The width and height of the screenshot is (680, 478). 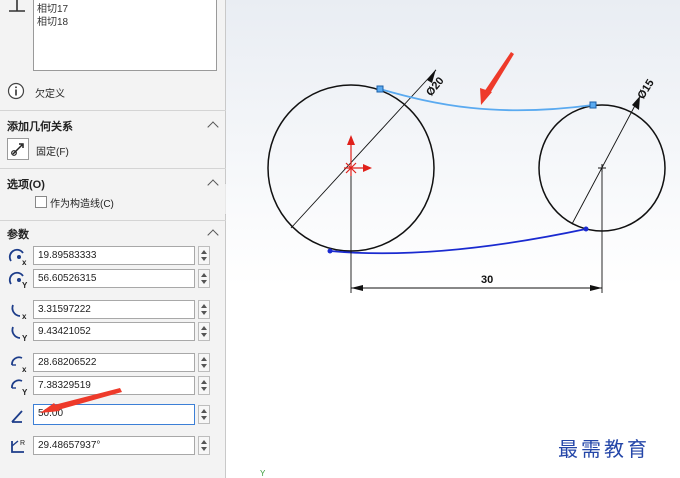 I want to click on tangent-handle-x-icon: x, so click(x=19, y=312).